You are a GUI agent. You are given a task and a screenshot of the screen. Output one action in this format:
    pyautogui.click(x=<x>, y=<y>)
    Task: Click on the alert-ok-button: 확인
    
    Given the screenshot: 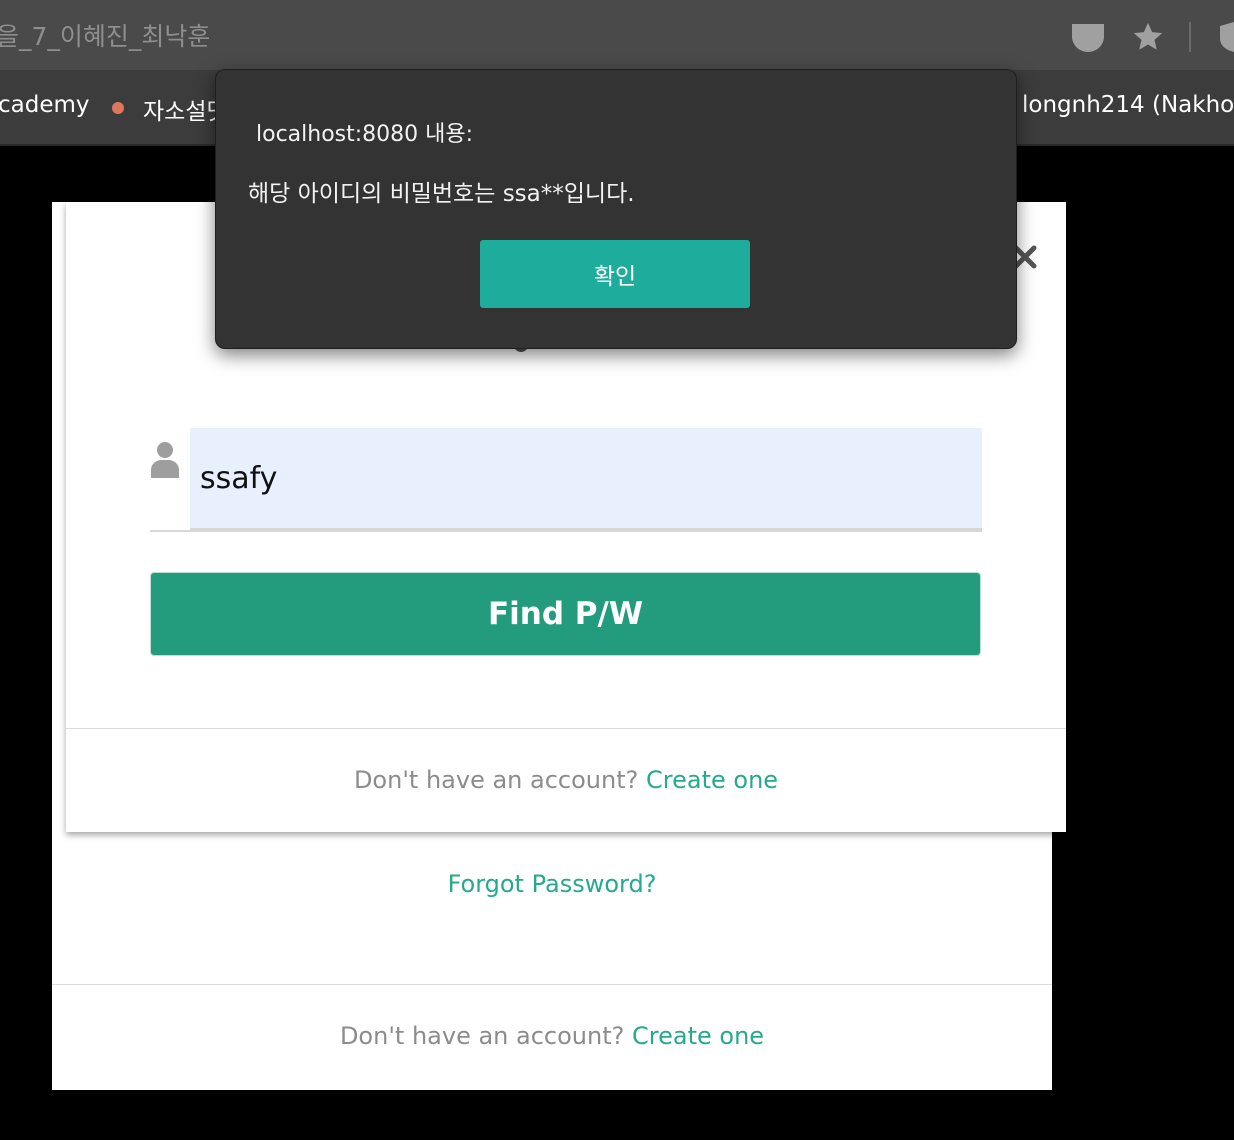 What is the action you would take?
    pyautogui.click(x=615, y=274)
    